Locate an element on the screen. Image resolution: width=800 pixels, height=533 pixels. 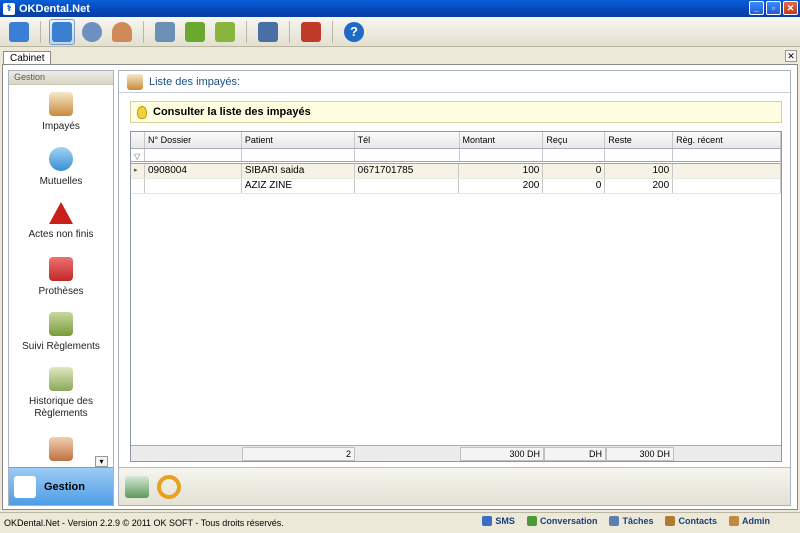
column-header: N° Dossier is located at coordinates (193, 140).